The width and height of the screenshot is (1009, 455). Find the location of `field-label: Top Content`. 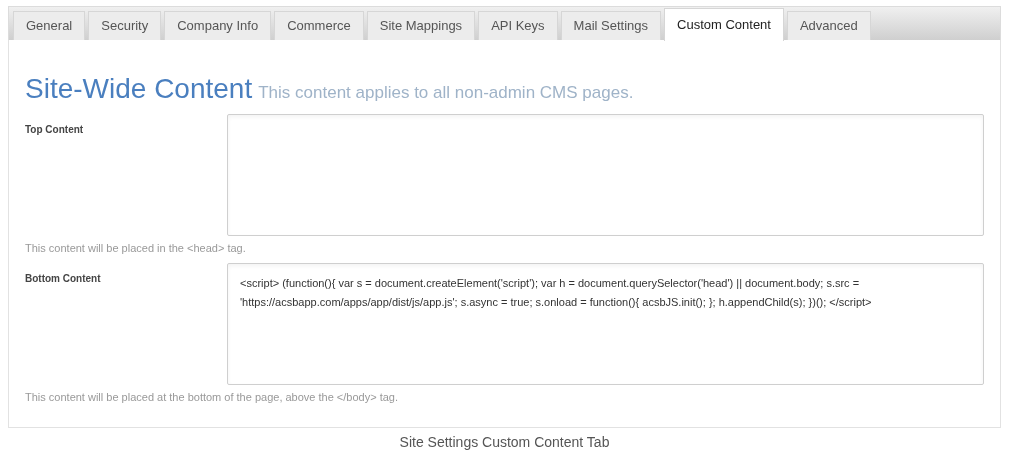

field-label: Top Content is located at coordinates (55, 130).